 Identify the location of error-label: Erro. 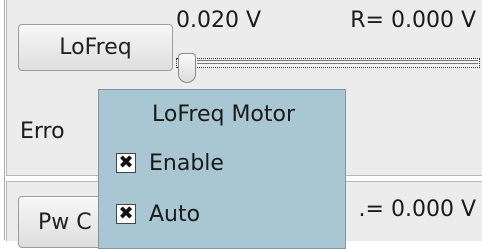
(42, 131).